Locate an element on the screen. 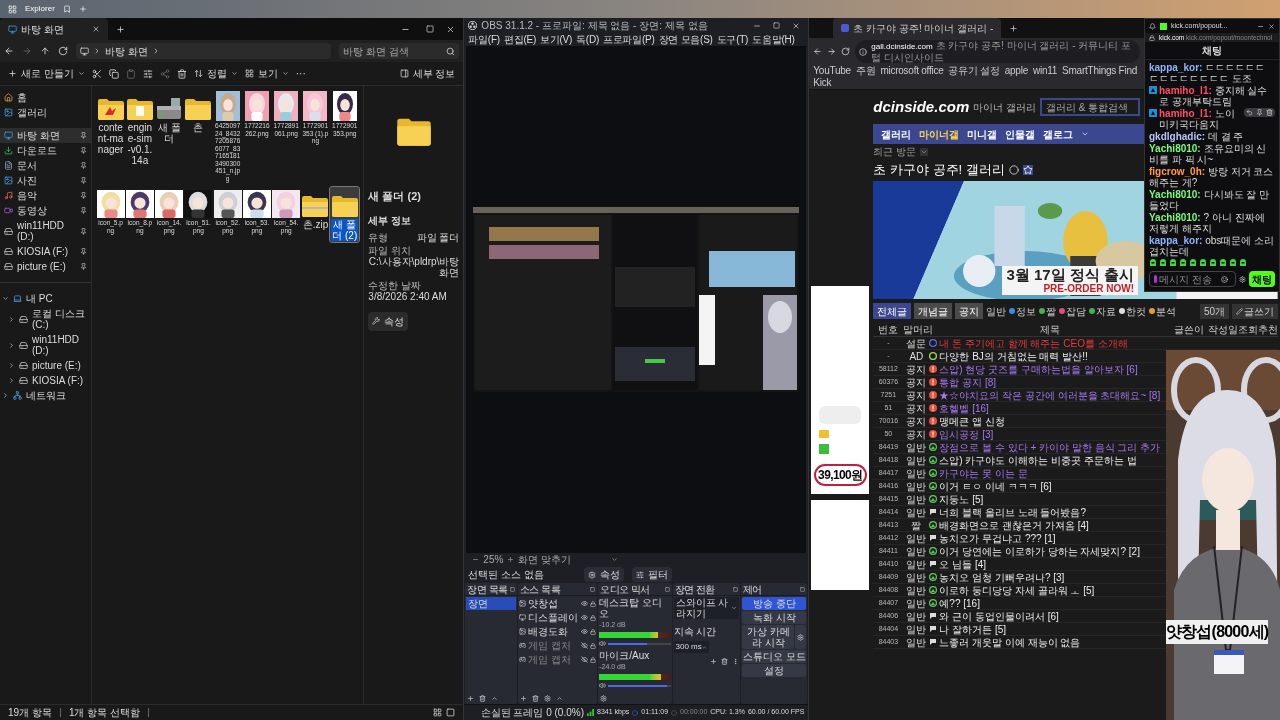 The width and height of the screenshot is (1280, 720). favorite-star-icon is located at coordinates (1027, 170).